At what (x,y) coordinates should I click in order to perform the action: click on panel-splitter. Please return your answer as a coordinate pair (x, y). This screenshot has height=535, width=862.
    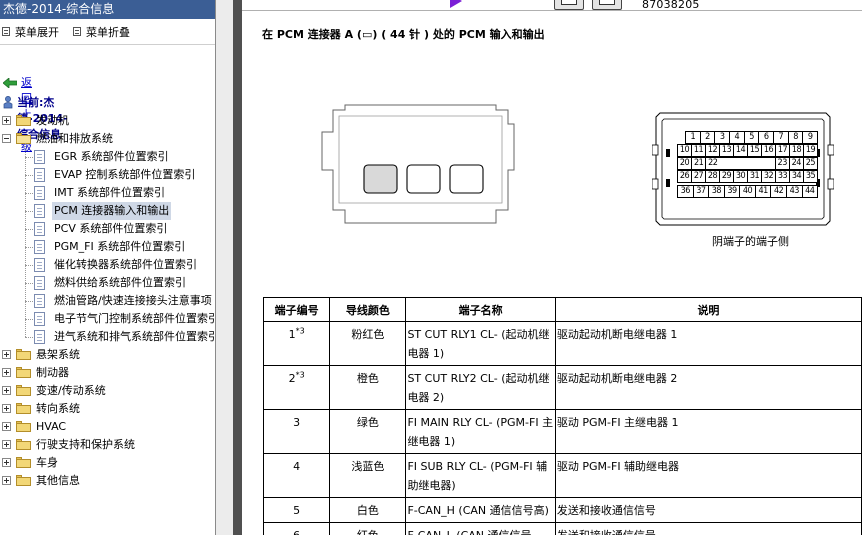
    Looking at the image, I should click on (237, 267).